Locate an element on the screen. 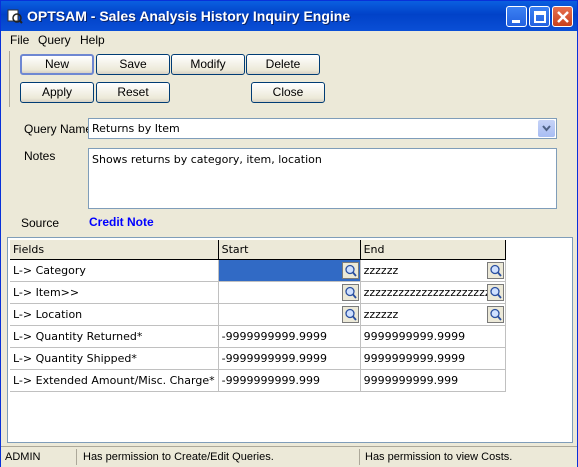 This screenshot has width=578, height=467. apply-button: Apply is located at coordinates (57, 92).